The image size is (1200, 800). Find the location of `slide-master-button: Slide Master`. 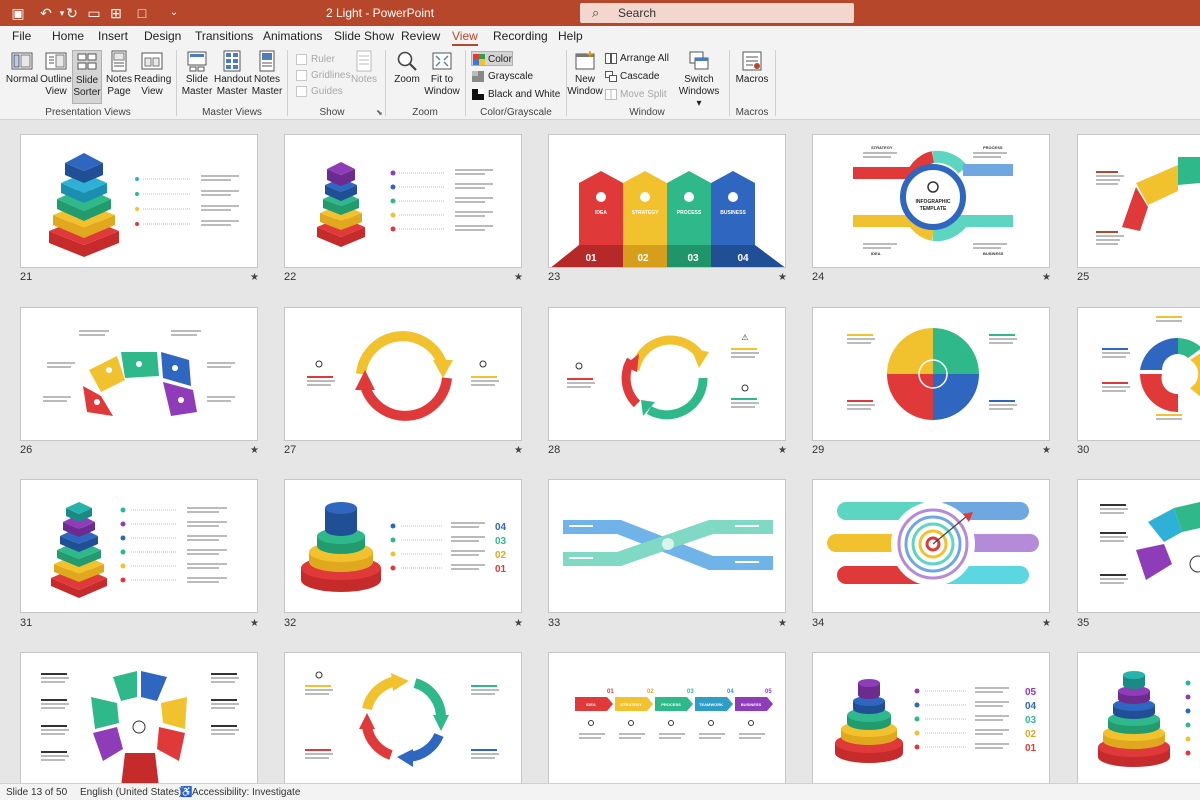

slide-master-button: Slide Master is located at coordinates (197, 77).